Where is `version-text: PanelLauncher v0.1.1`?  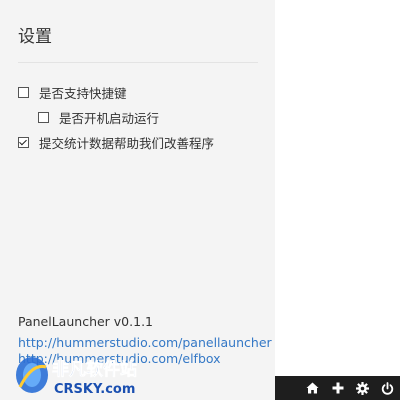
version-text: PanelLauncher v0.1.1 is located at coordinates (85, 321).